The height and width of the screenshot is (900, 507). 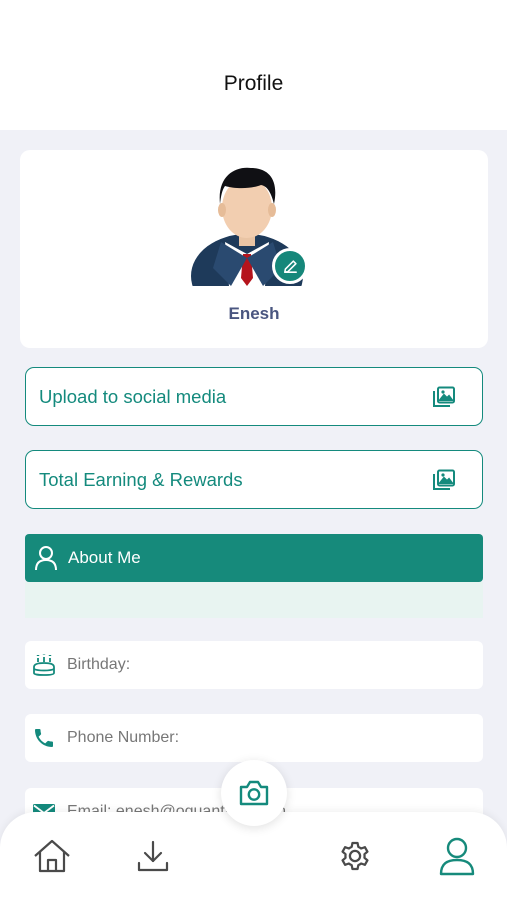 I want to click on upload-social-media-label: Upload to social media, so click(x=133, y=396).